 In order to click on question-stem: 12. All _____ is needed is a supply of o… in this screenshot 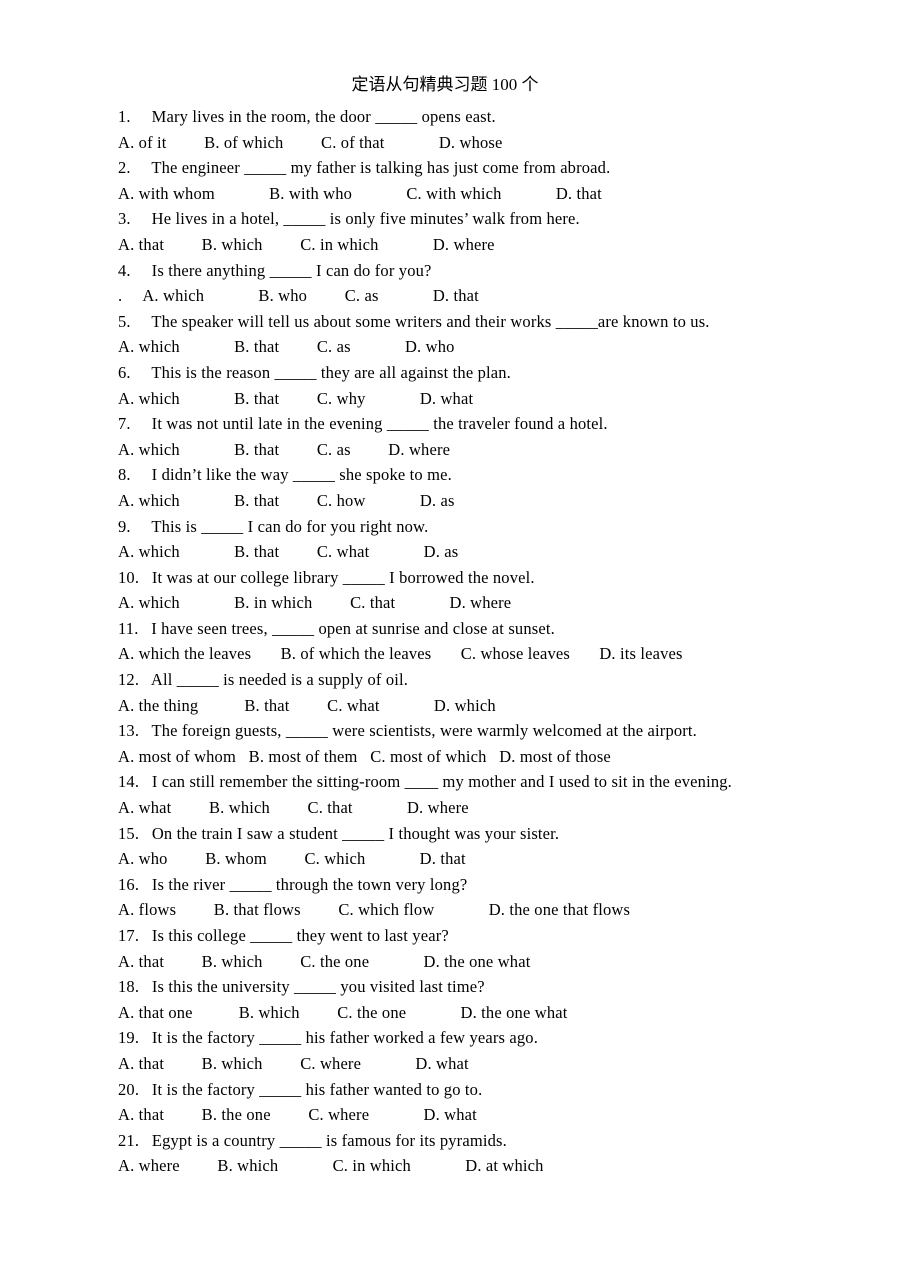, I will do `click(263, 680)`.